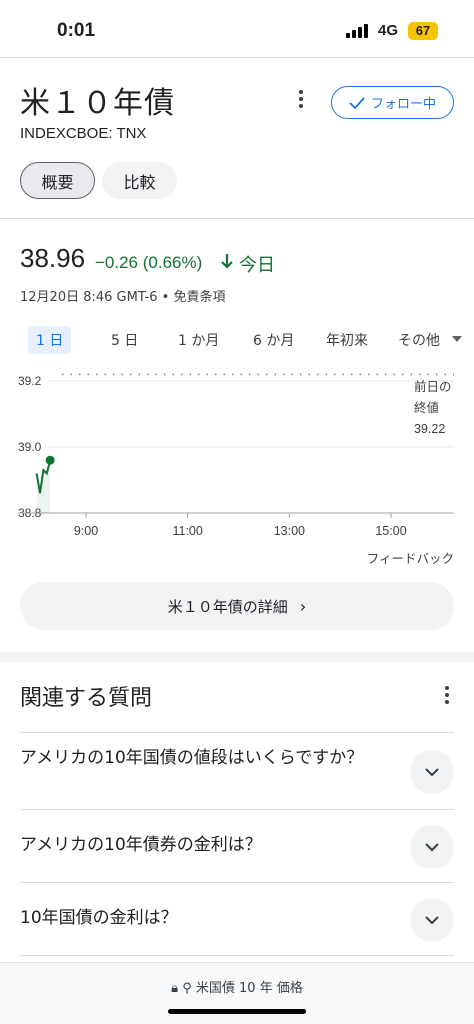  I want to click on url-text: 🔒︎ ⚲ 米国債 10 年 価格, so click(237, 988).